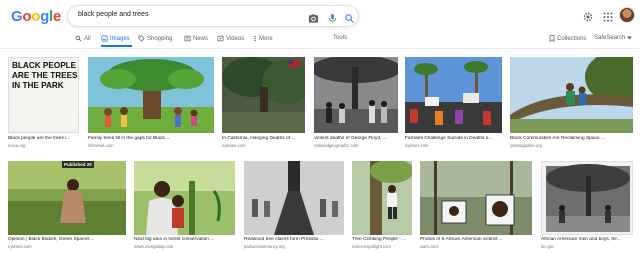  I want to click on google-logo: Google, so click(36, 16).